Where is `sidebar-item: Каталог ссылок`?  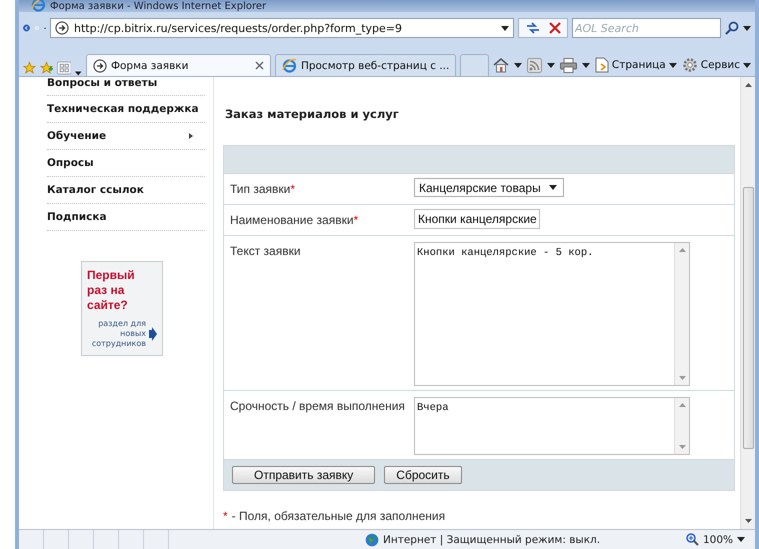
sidebar-item: Каталог ссылок is located at coordinates (126, 190).